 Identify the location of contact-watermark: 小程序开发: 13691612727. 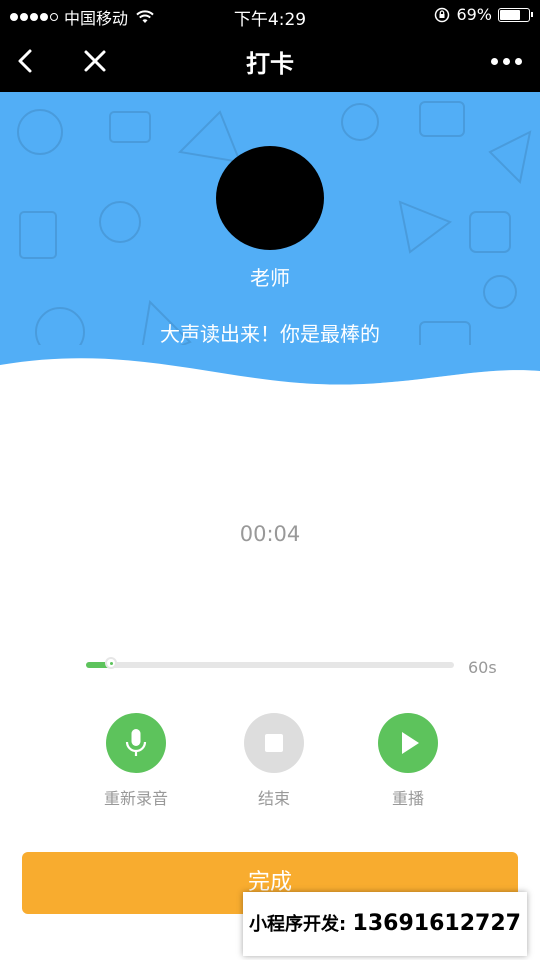
(385, 924).